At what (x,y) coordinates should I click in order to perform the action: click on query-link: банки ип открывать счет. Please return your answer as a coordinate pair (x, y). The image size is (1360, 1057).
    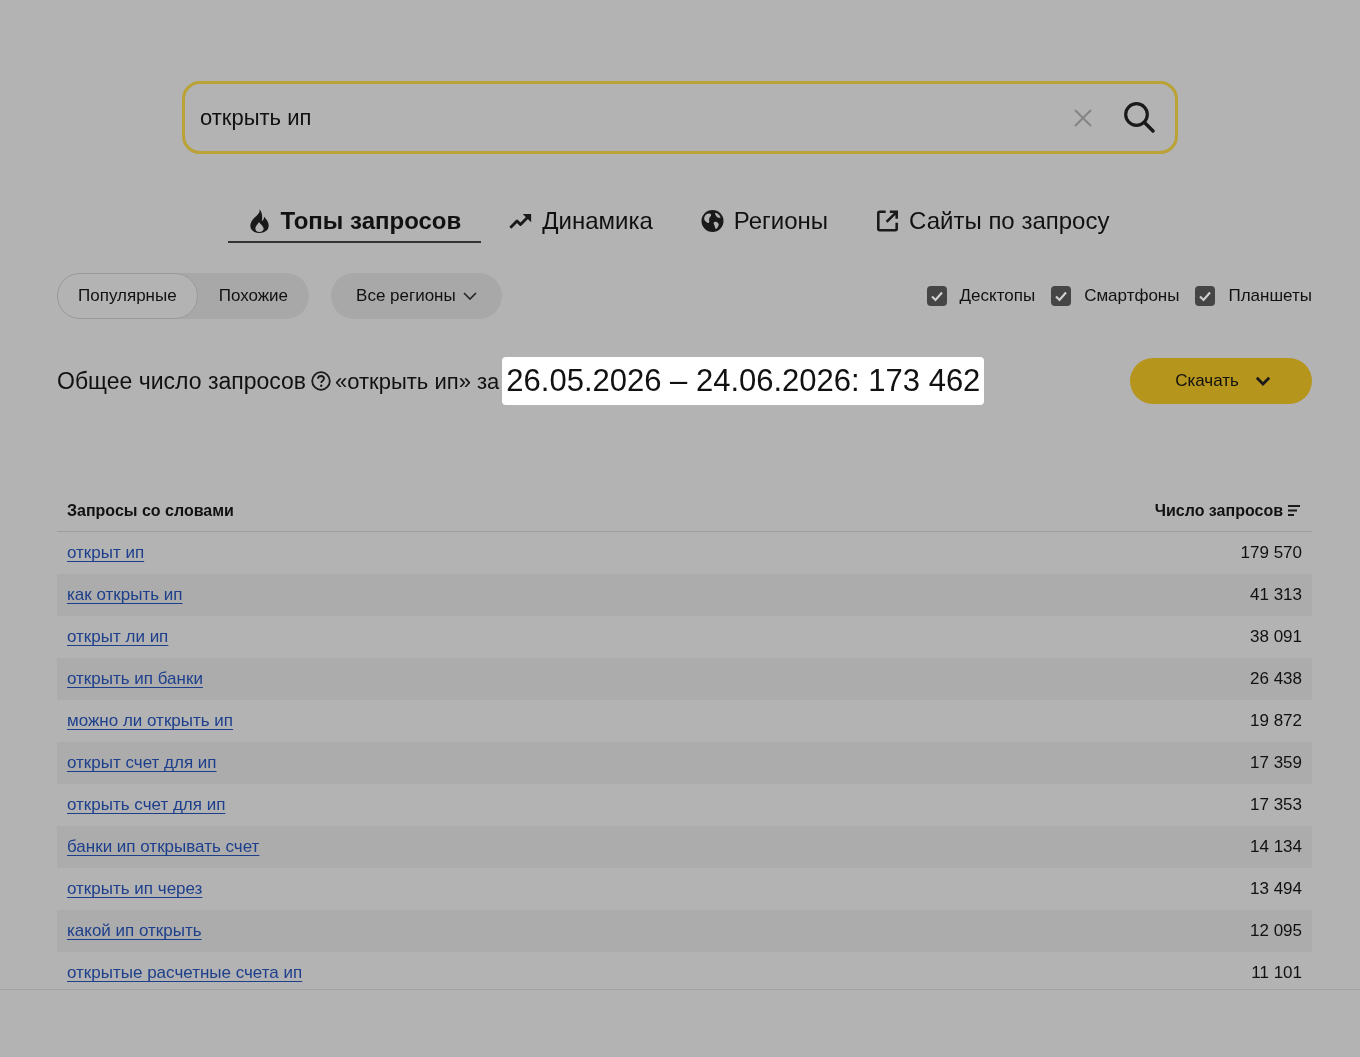
    Looking at the image, I should click on (163, 847).